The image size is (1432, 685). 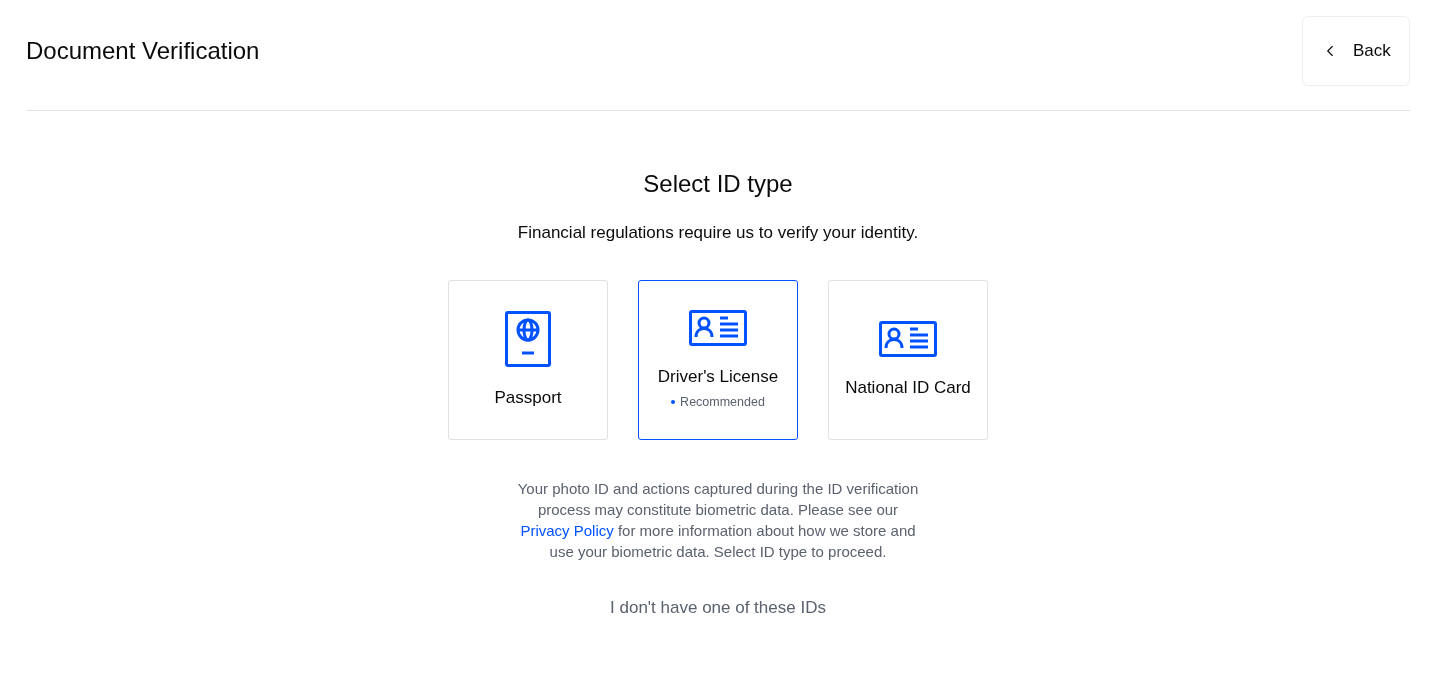 What do you see at coordinates (567, 530) in the screenshot?
I see `privacy-policy-link: Privacy Policy` at bounding box center [567, 530].